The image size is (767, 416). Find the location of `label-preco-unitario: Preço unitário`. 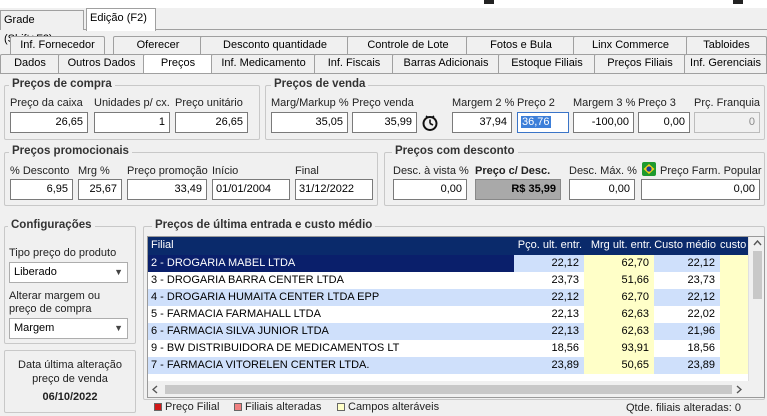

label-preco-unitario: Preço unitário is located at coordinates (209, 103).